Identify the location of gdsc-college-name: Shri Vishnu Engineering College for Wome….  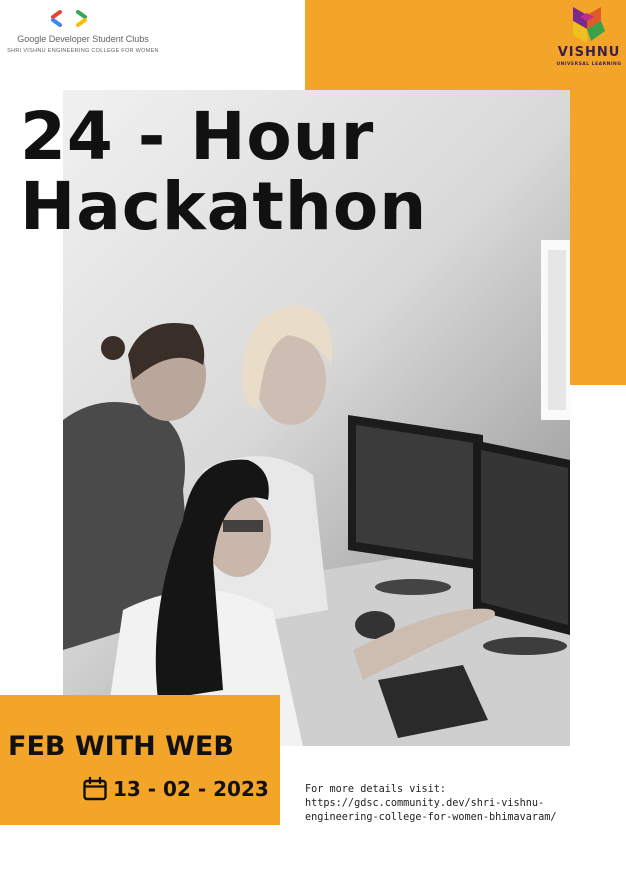
(83, 51).